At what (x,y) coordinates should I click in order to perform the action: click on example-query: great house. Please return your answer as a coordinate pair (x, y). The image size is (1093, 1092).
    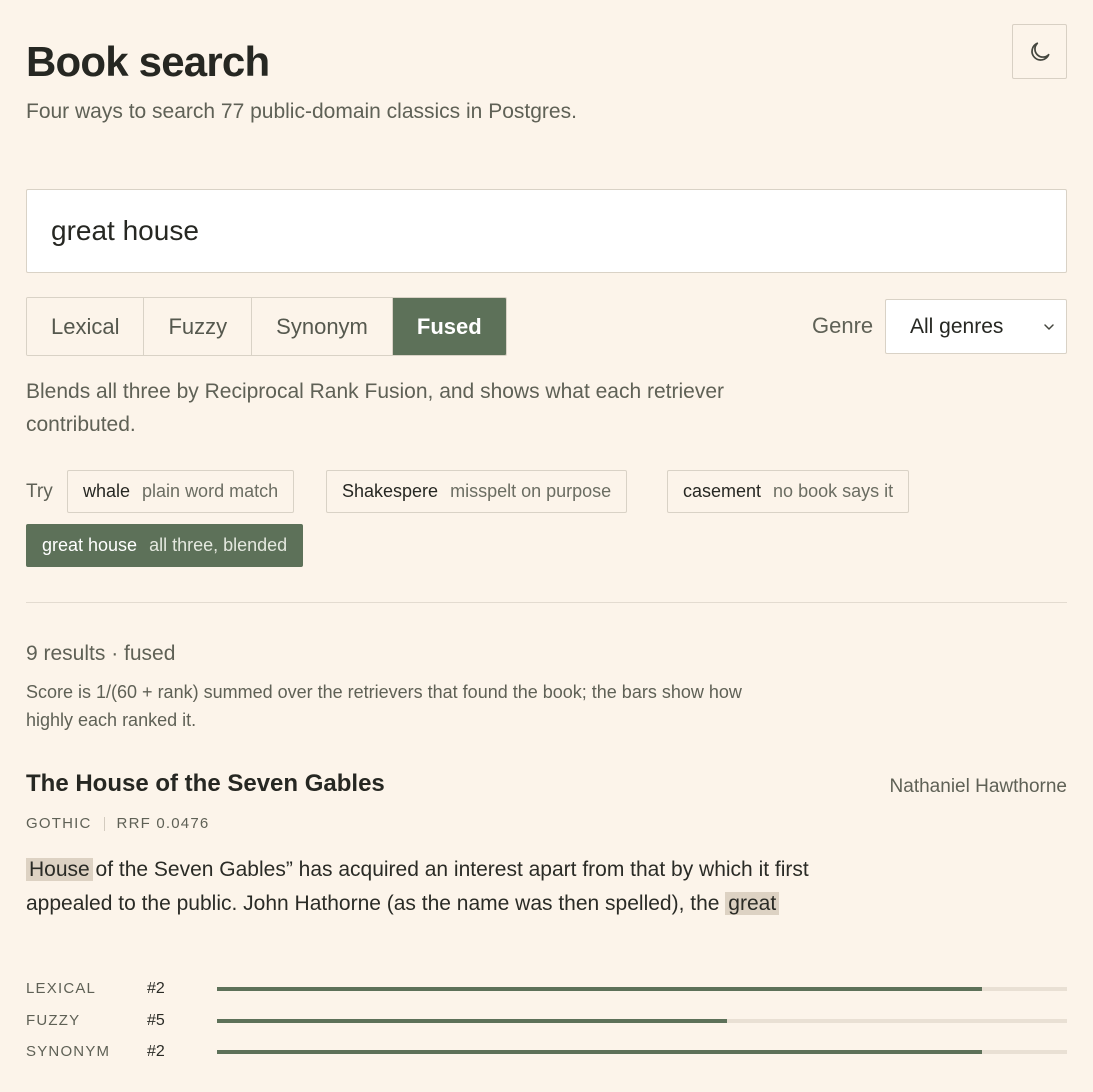
    Looking at the image, I should click on (90, 545).